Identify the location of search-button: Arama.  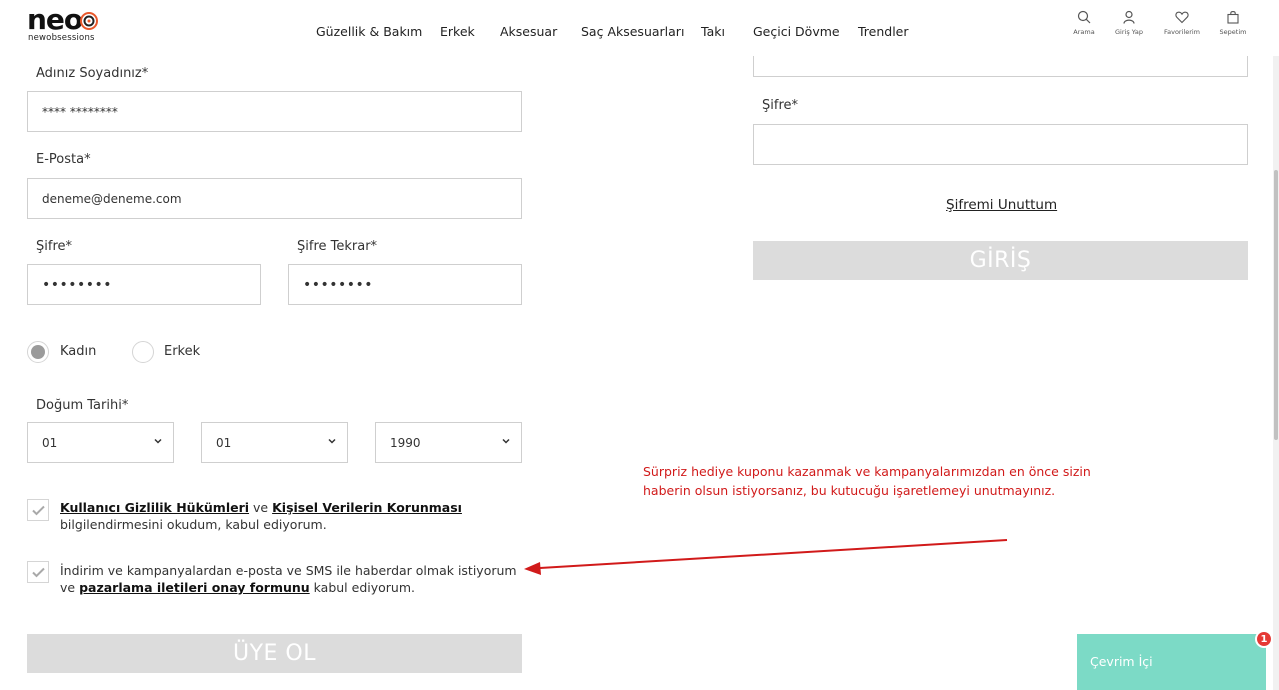
(1084, 23).